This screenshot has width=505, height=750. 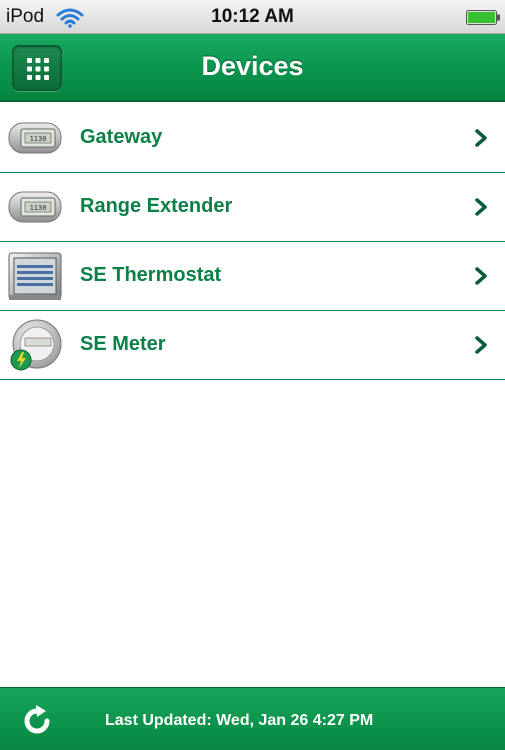 What do you see at coordinates (36, 345) in the screenshot?
I see `meter-device-icon` at bounding box center [36, 345].